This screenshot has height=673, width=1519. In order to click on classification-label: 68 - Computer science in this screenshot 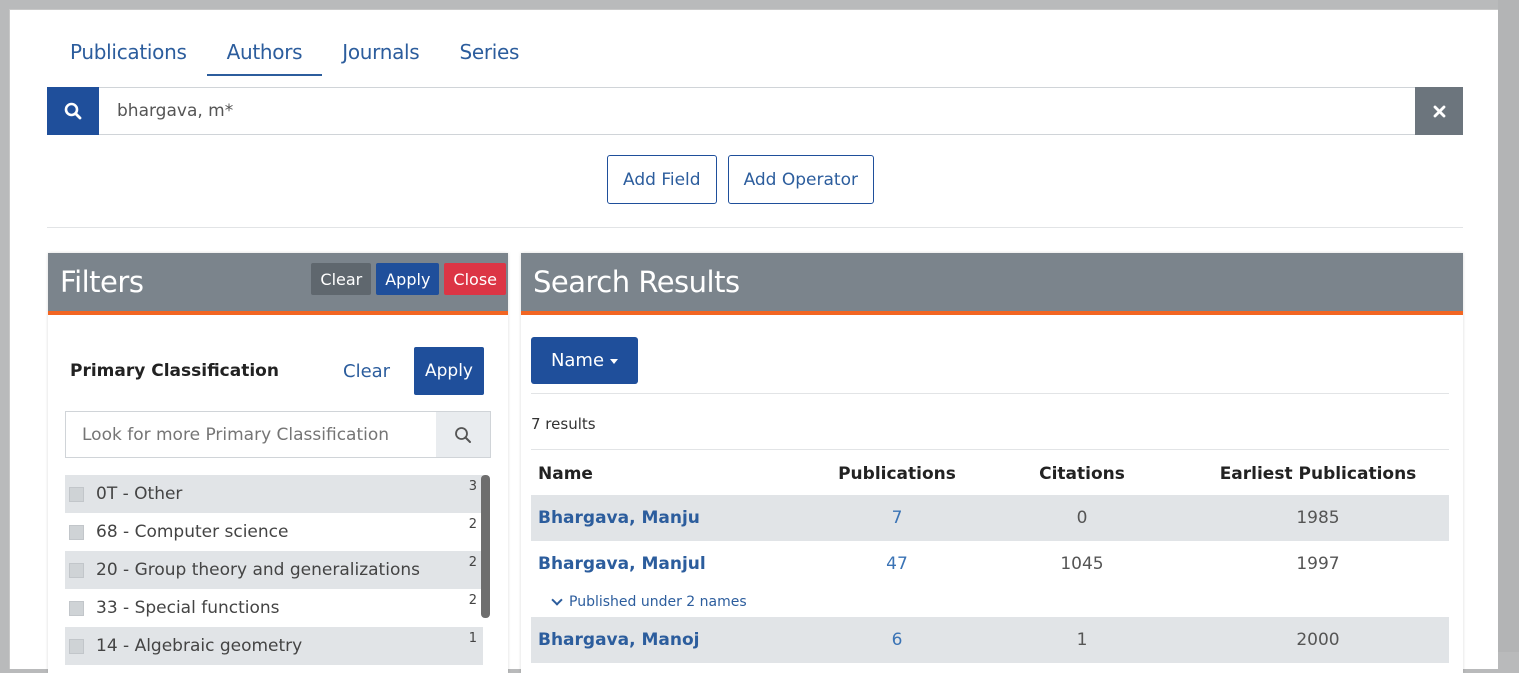, I will do `click(192, 532)`.